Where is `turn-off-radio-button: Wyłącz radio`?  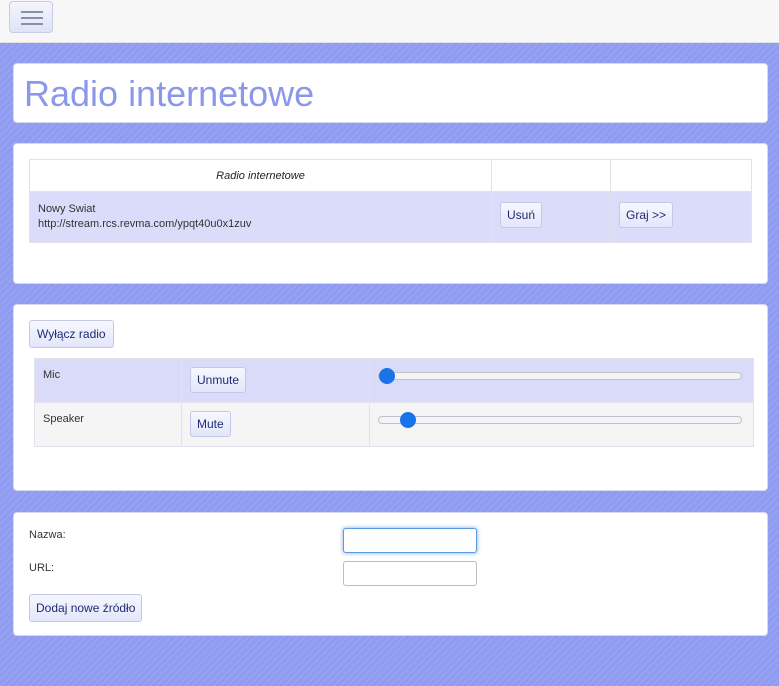
turn-off-radio-button: Wyłącz radio is located at coordinates (71, 334).